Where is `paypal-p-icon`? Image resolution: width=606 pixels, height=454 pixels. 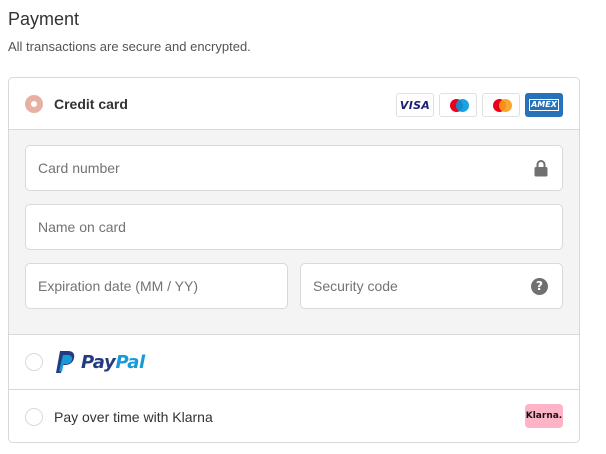 paypal-p-icon is located at coordinates (65, 362).